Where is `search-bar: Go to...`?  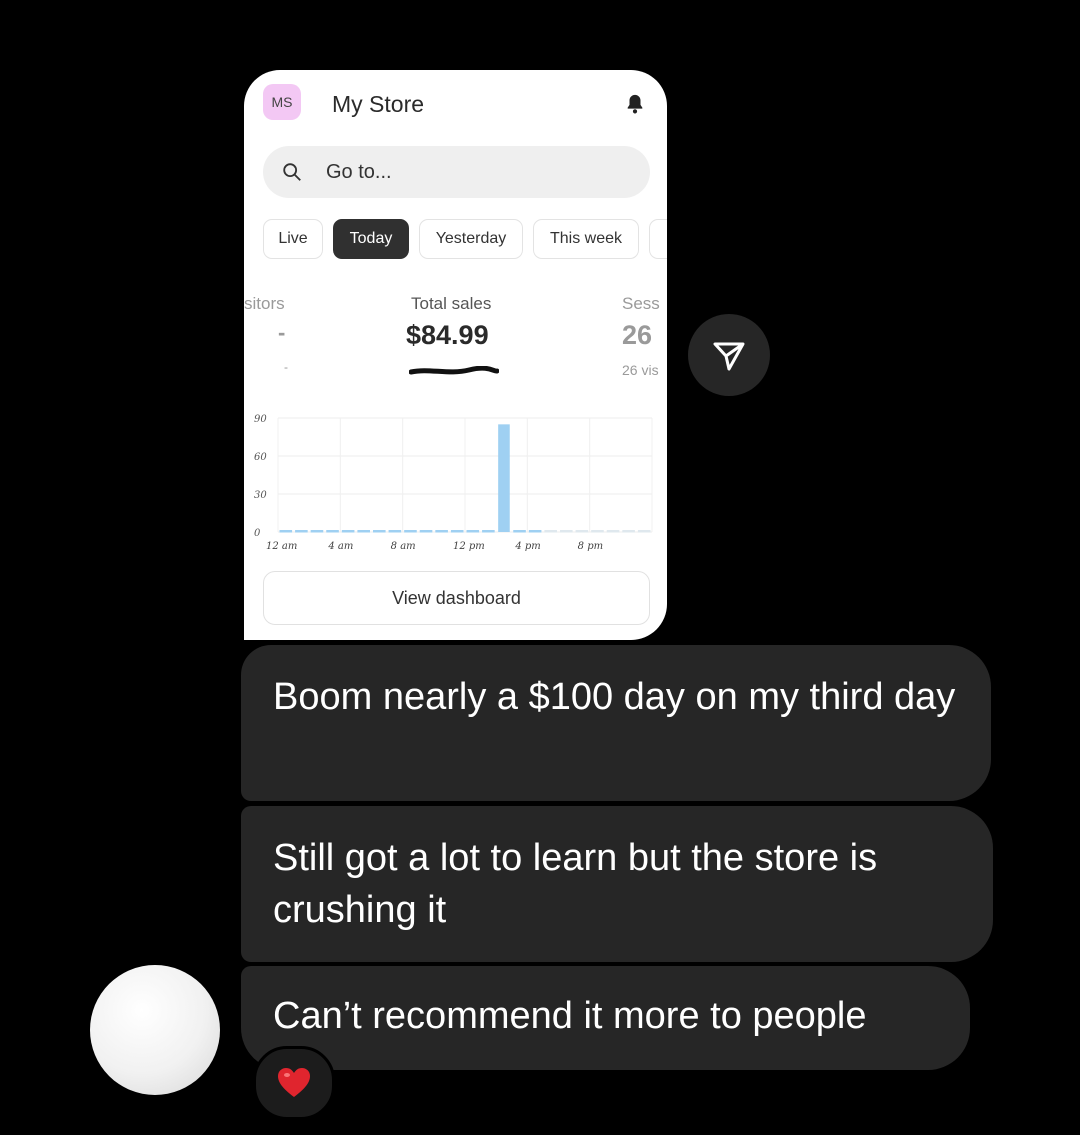
search-bar: Go to... is located at coordinates (456, 172).